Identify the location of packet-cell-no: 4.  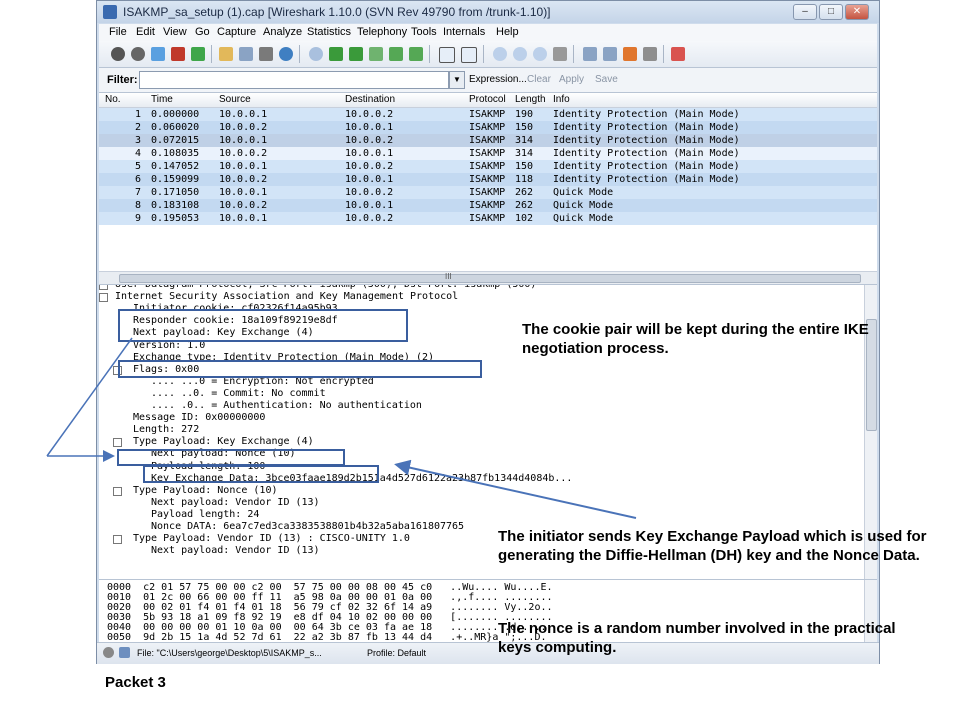
(138, 153).